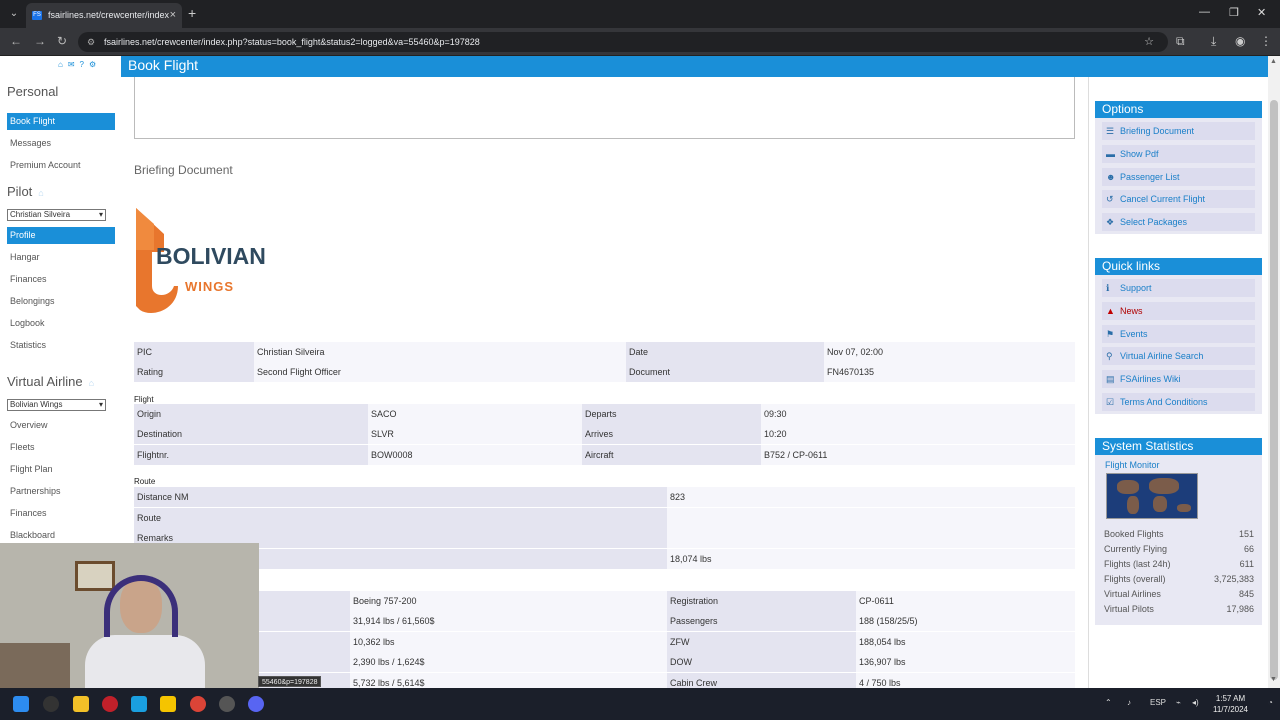  What do you see at coordinates (1204, 12) in the screenshot?
I see `minimize-icon: —` at bounding box center [1204, 12].